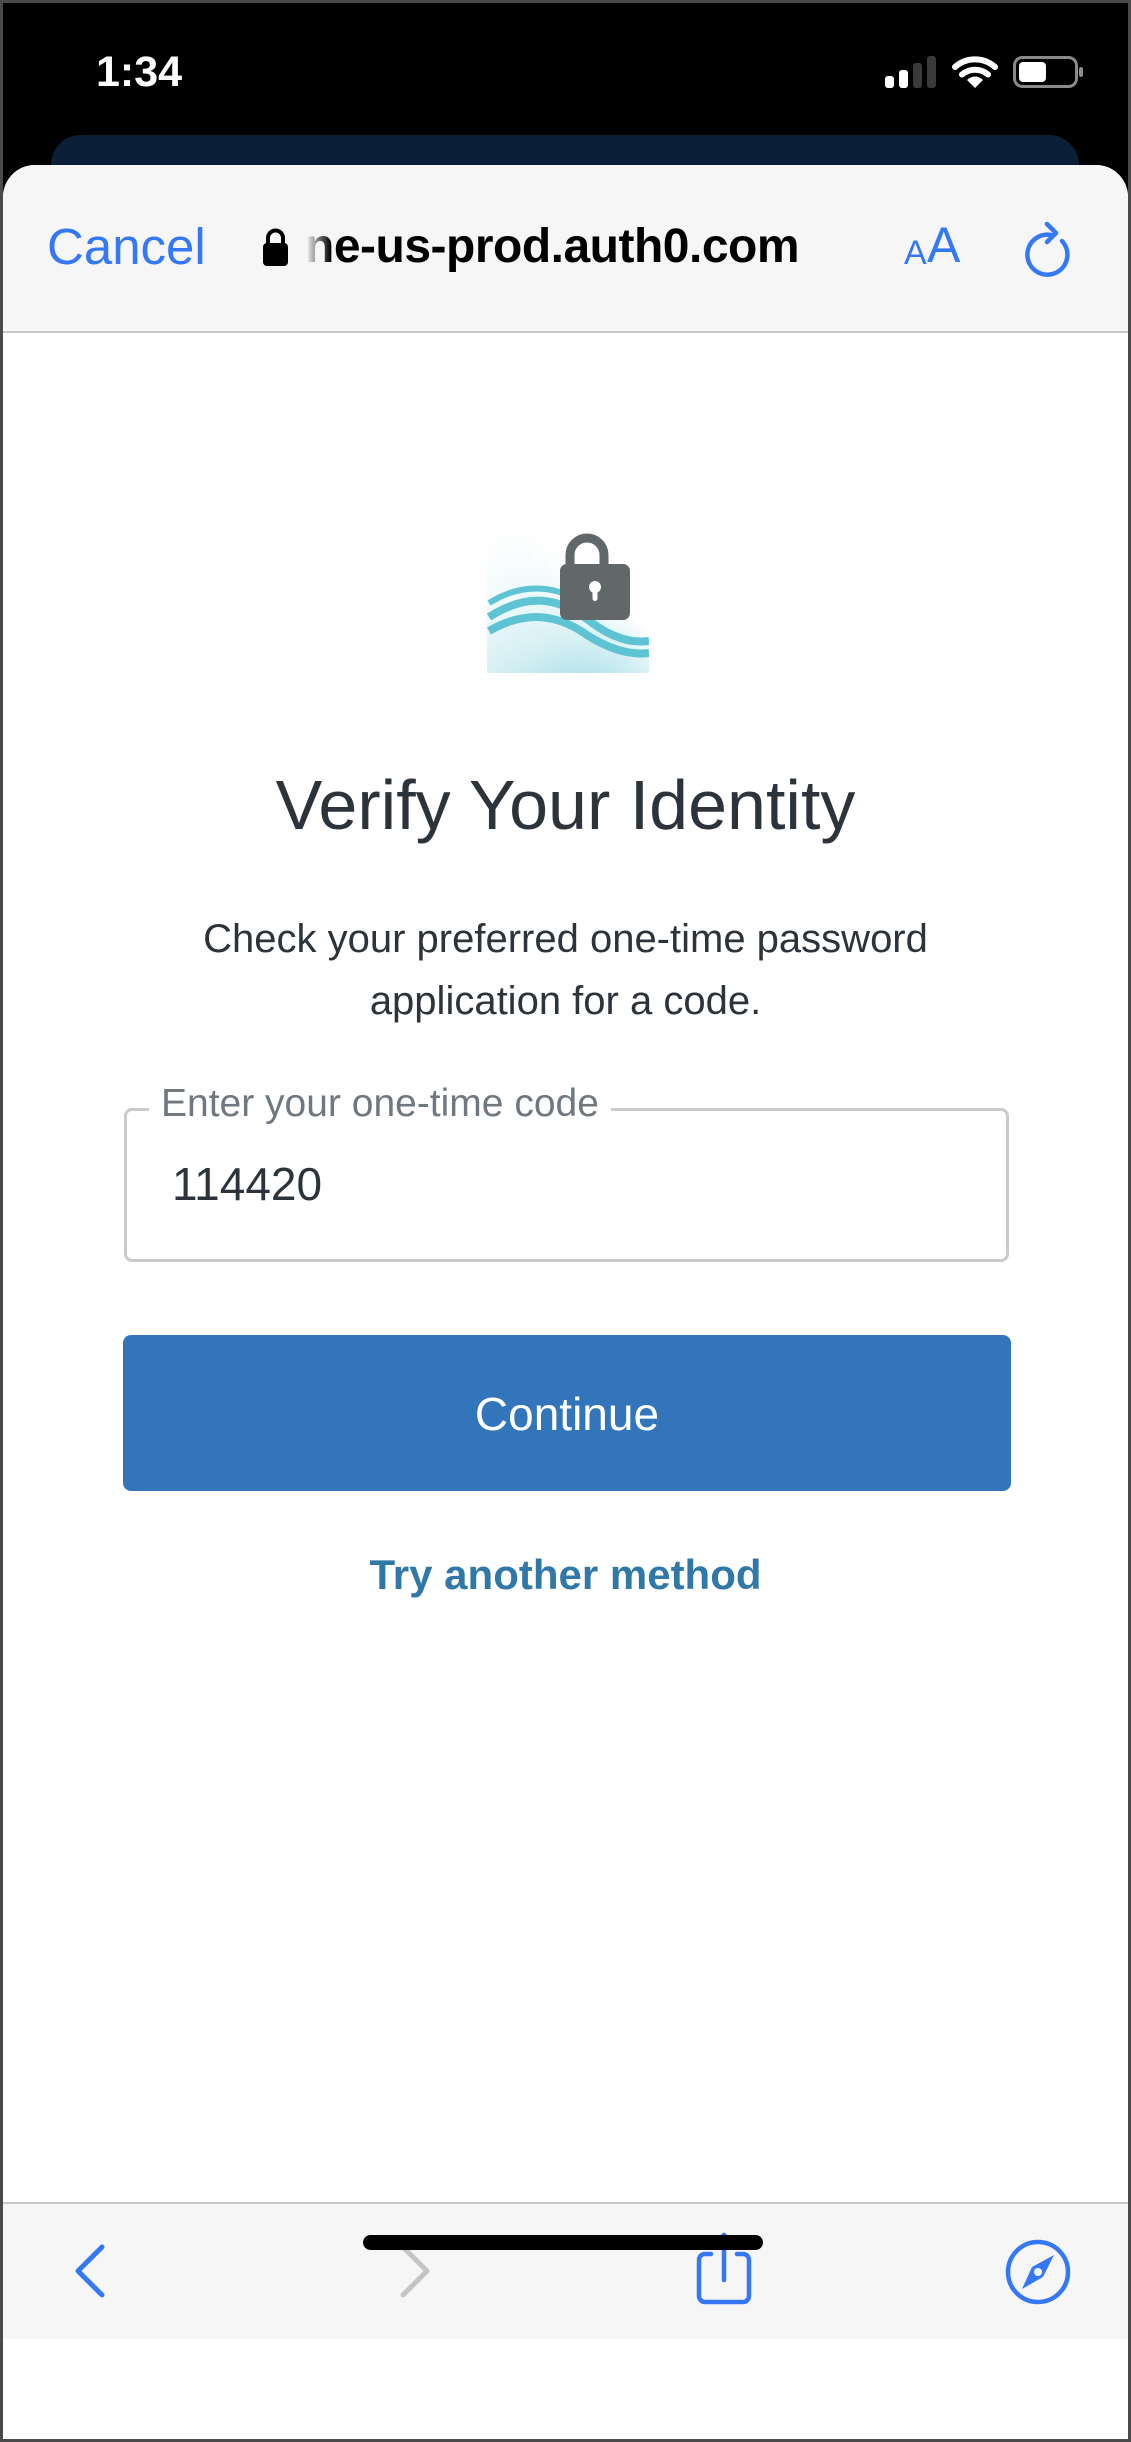  What do you see at coordinates (414, 2271) in the screenshot?
I see `chevron-right-icon` at bounding box center [414, 2271].